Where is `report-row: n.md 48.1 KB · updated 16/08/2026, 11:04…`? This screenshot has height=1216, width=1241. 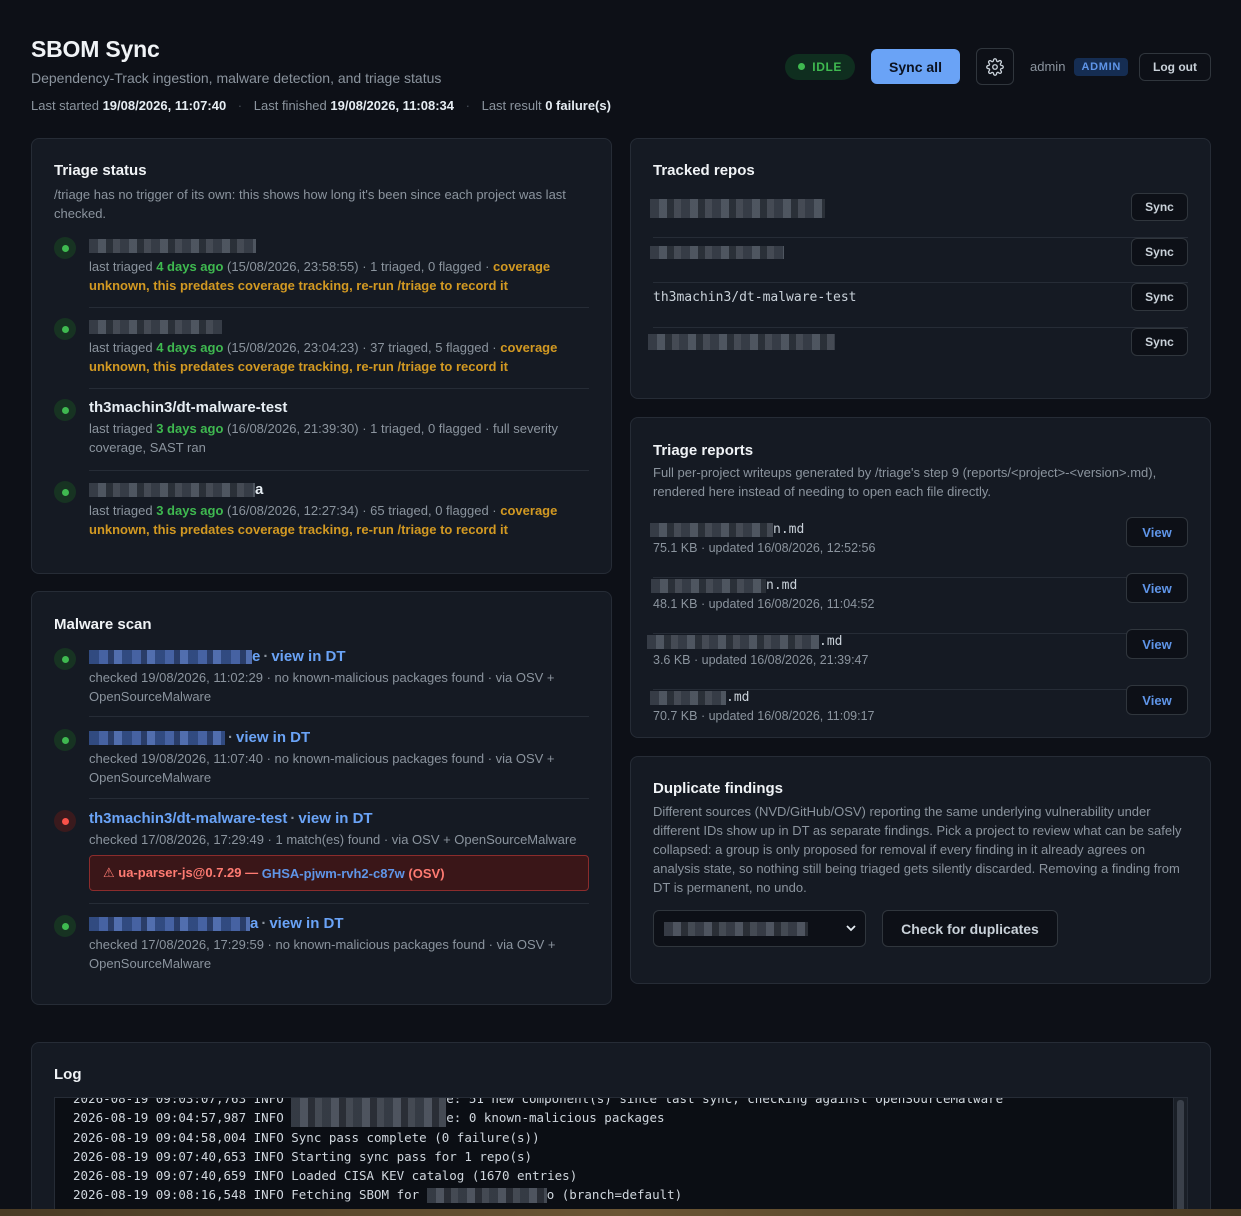
report-row: n.md 48.1 KB · updated 16/08/2026, 11:04… is located at coordinates (919, 603).